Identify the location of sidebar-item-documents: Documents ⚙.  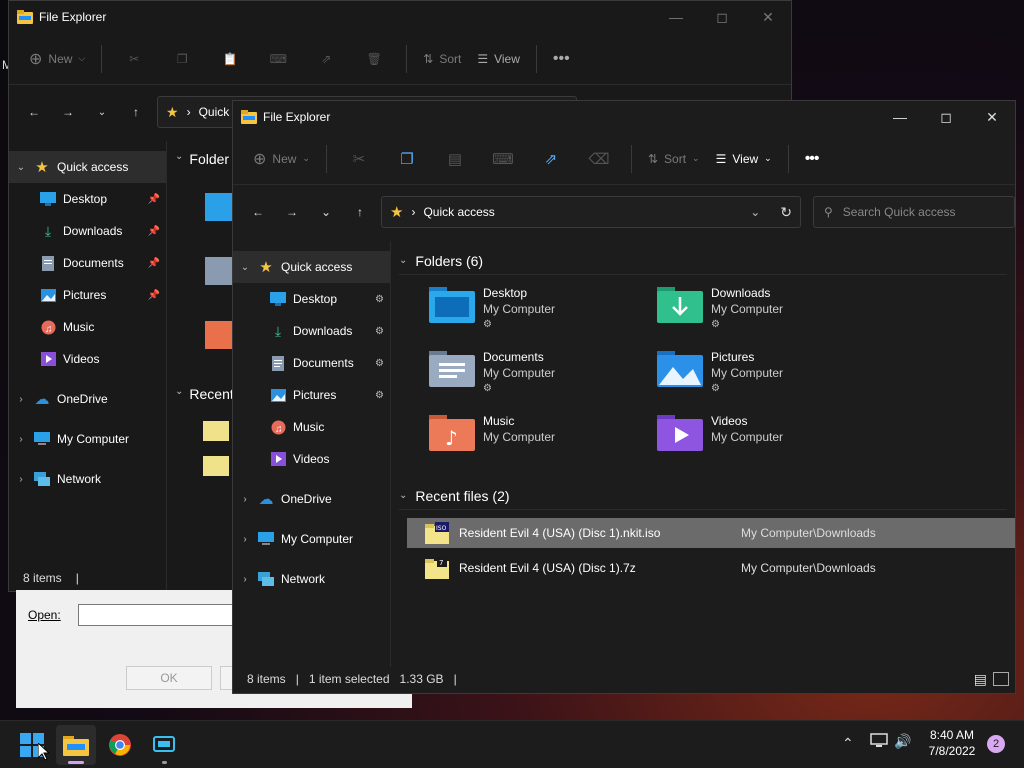
(311, 363).